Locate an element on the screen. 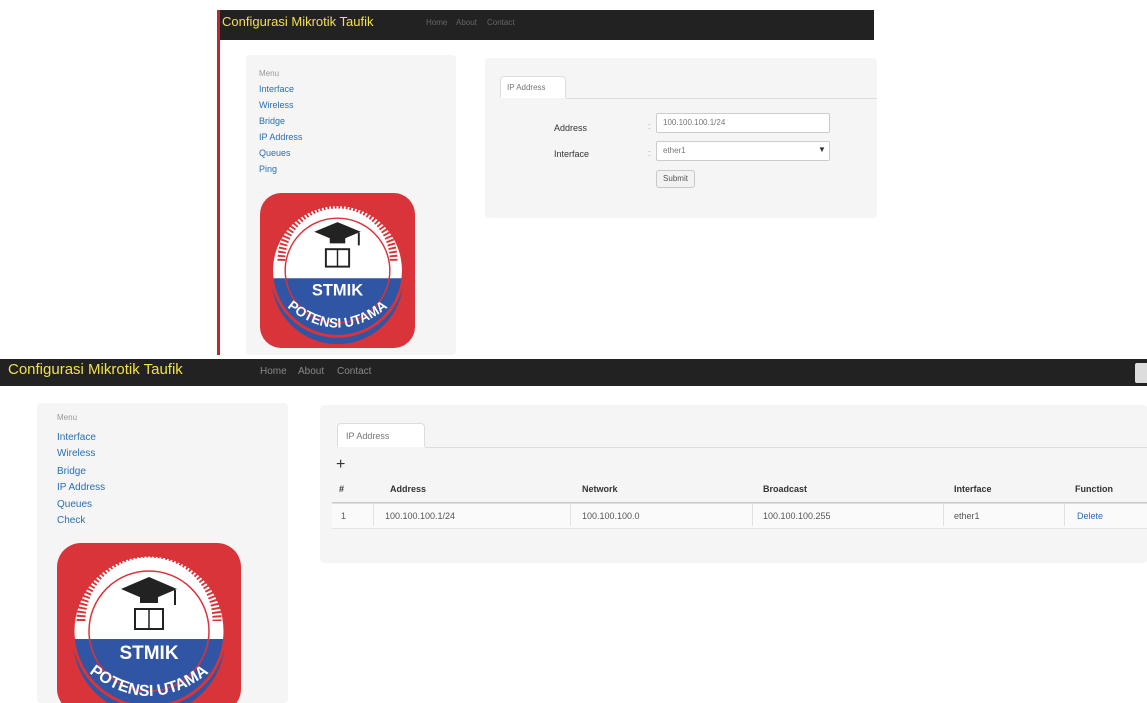 This screenshot has width=1147, height=703. column-header-interface: Interface is located at coordinates (973, 489).